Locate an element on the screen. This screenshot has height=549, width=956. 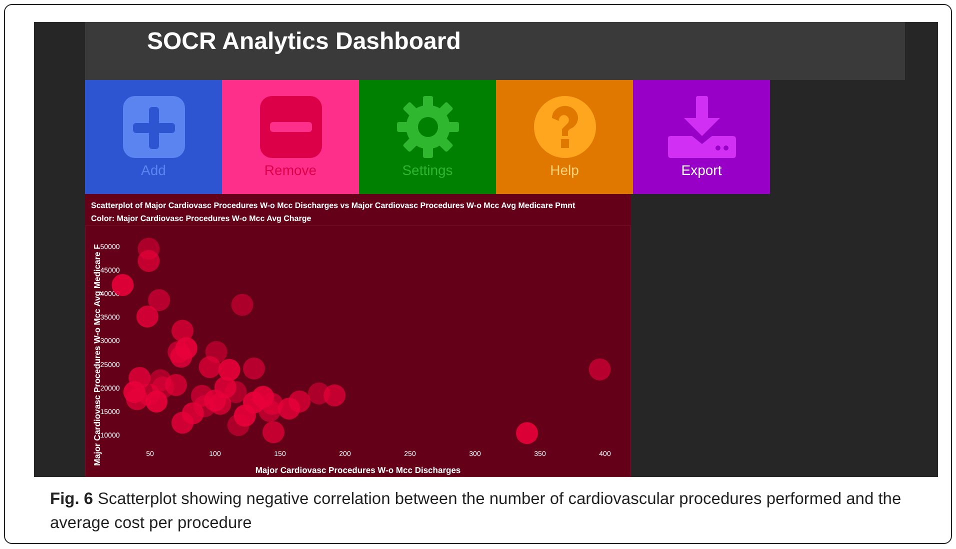
chart-title: Scatterplot of Major Cardiovasc Procedures W-o Mcc Discharges vs Major Cardiovasc Procedures W-o Mcc Avg Medicare Pmnt is located at coordinates (333, 206).